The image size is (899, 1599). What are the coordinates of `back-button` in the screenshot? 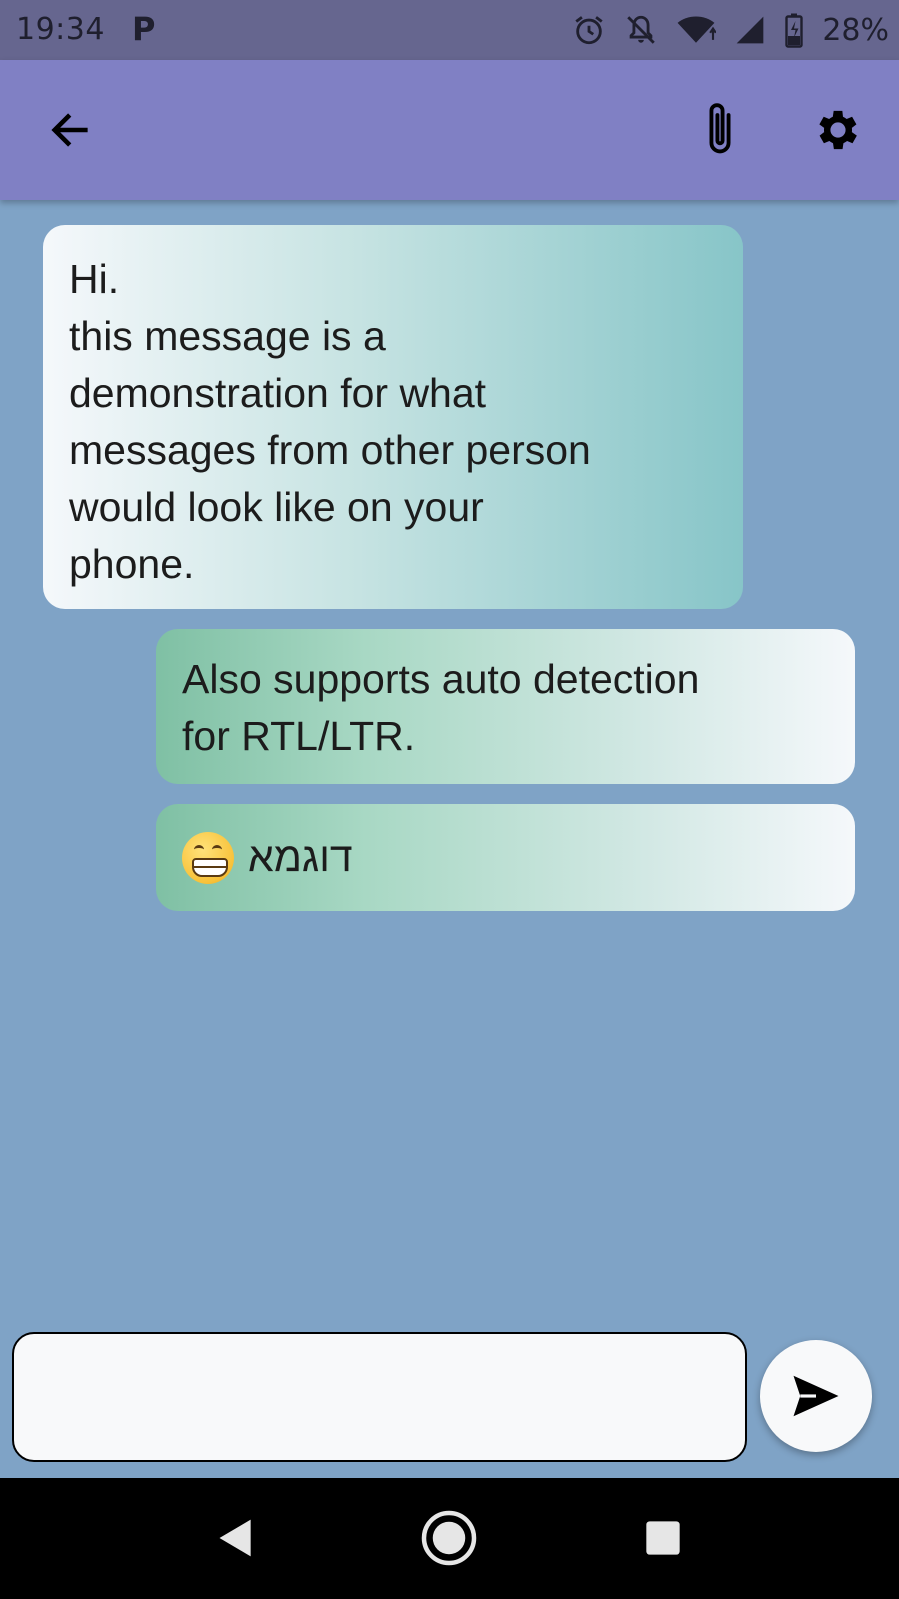 It's located at (70, 130).